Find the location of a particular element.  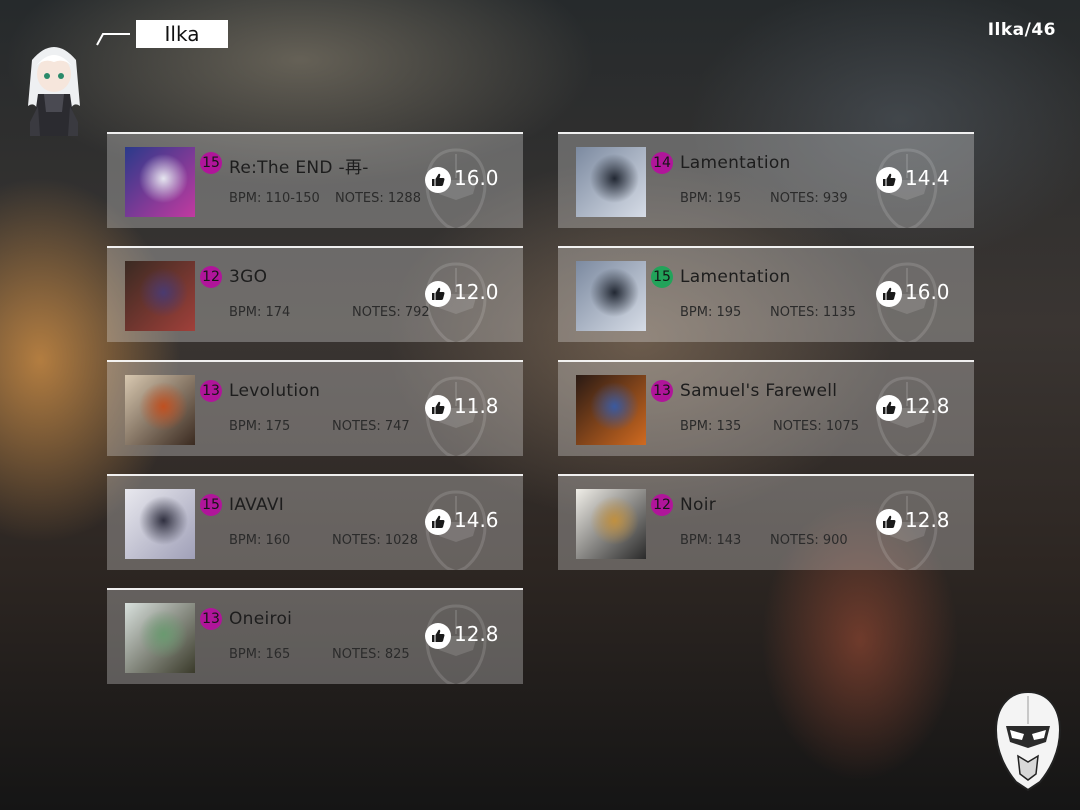

rating-value: 14.6 is located at coordinates (476, 520).